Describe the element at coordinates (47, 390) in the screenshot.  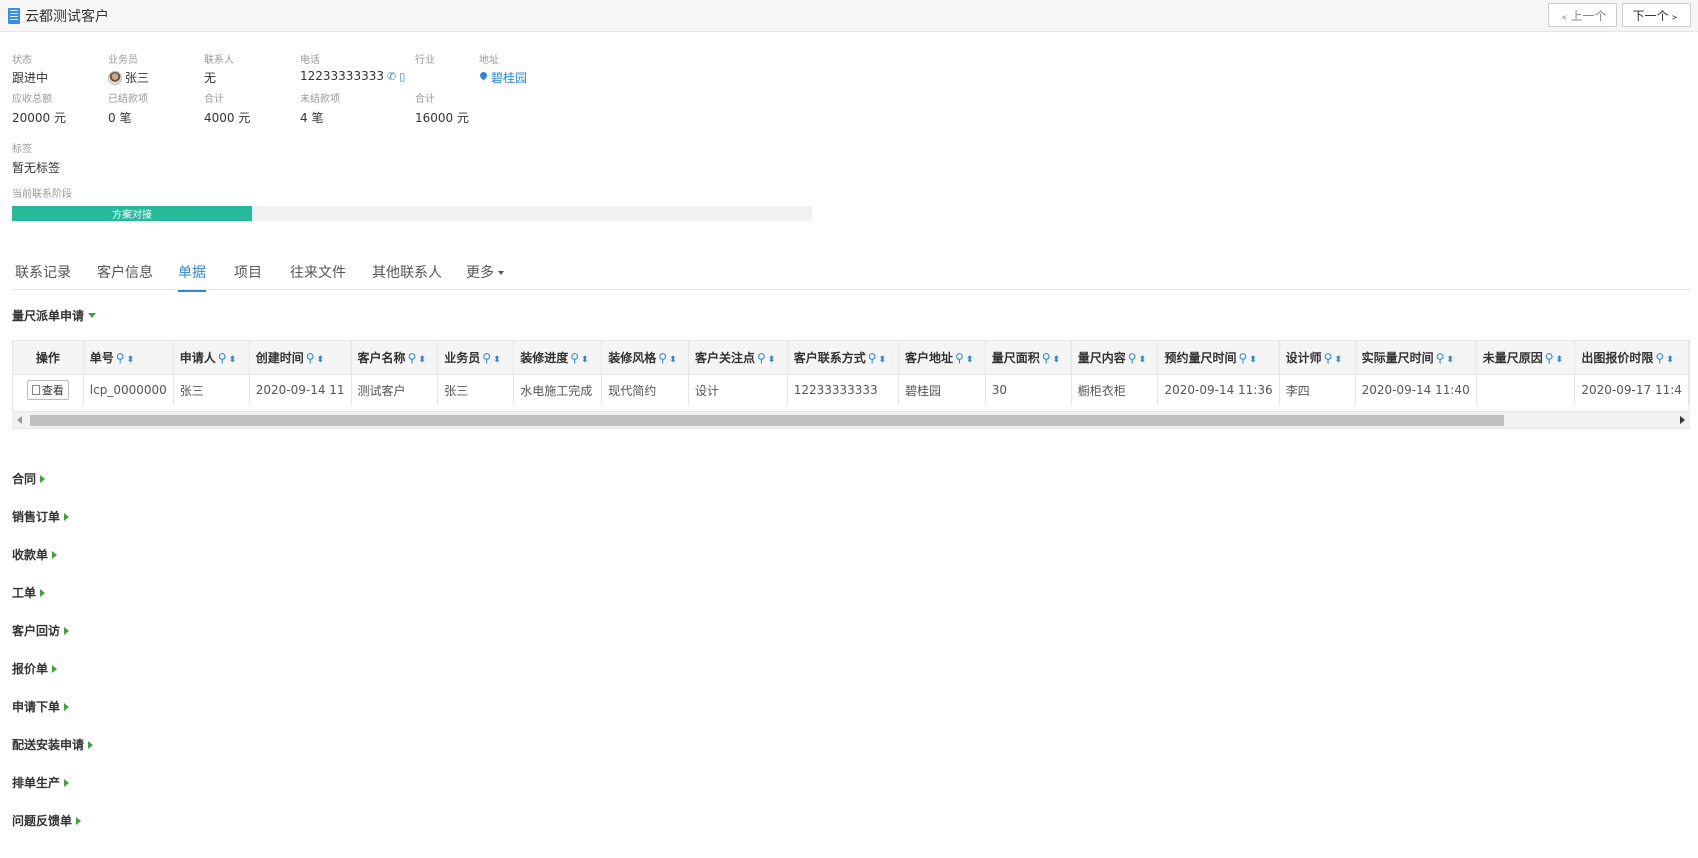
I see `view-button: 查看` at that location.